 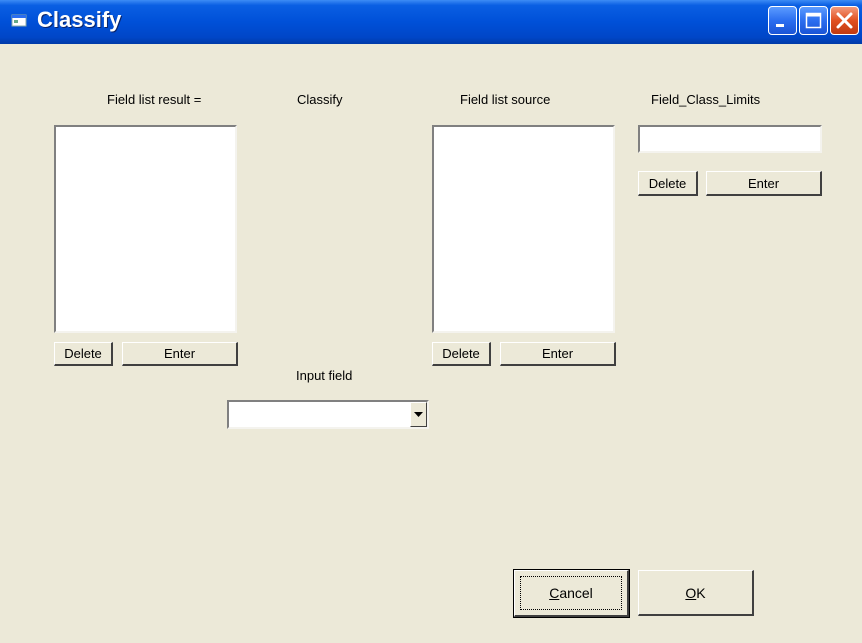 I want to click on field-list-result-label: Field list result =, so click(x=154, y=99).